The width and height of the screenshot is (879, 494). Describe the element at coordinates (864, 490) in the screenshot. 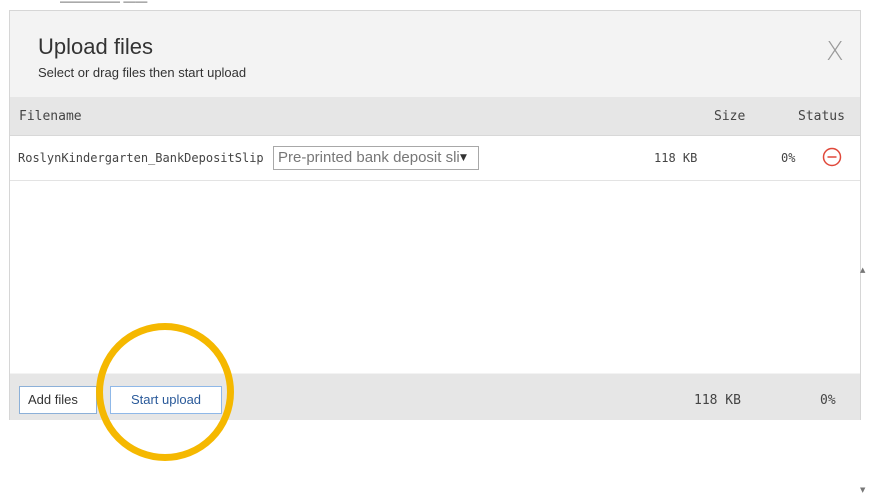

I see `scroll-down-icon: ▼` at that location.